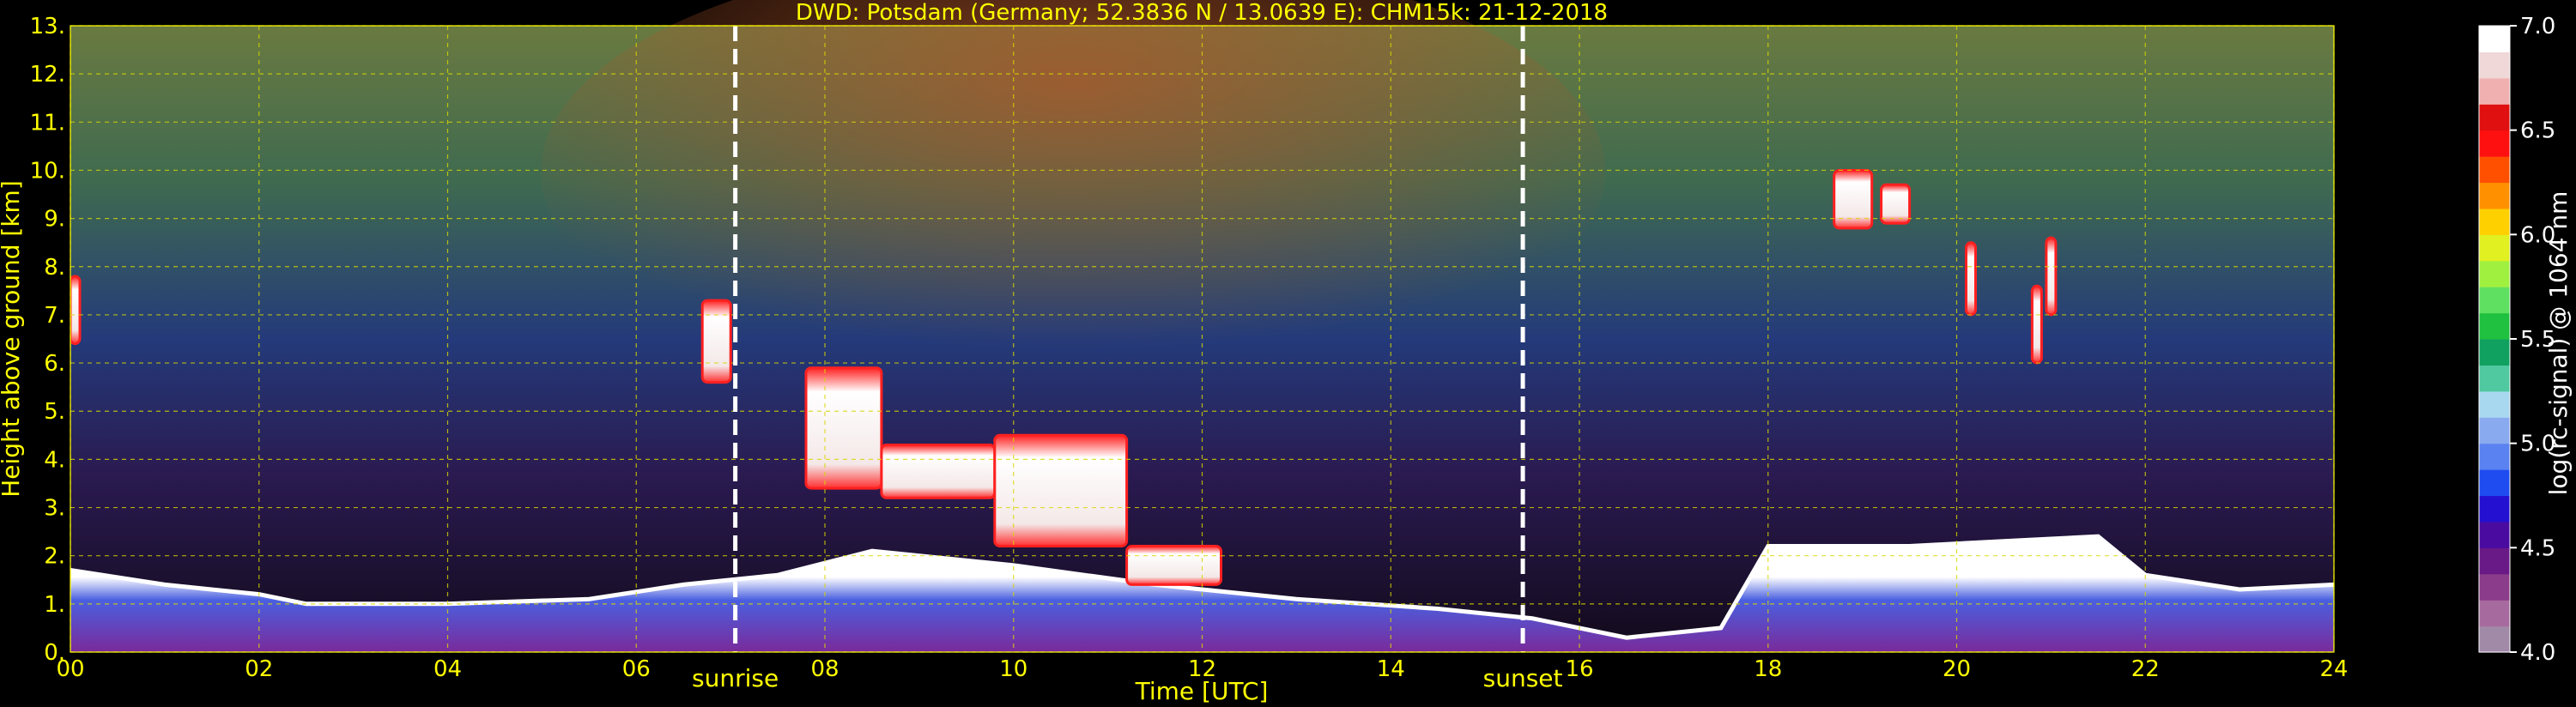 The image size is (2576, 707). I want to click on x-tick-label: 20, so click(1957, 669).